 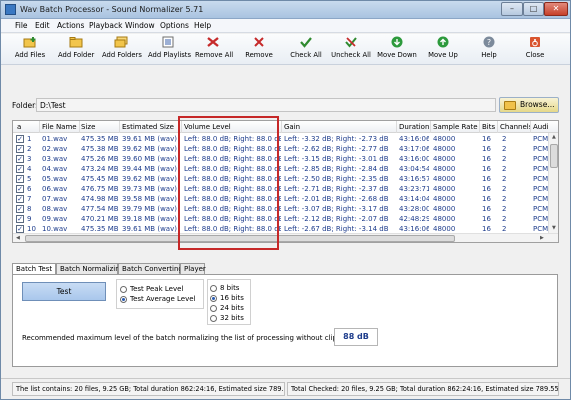 I want to click on menu-playback: Playback, so click(x=105, y=25).